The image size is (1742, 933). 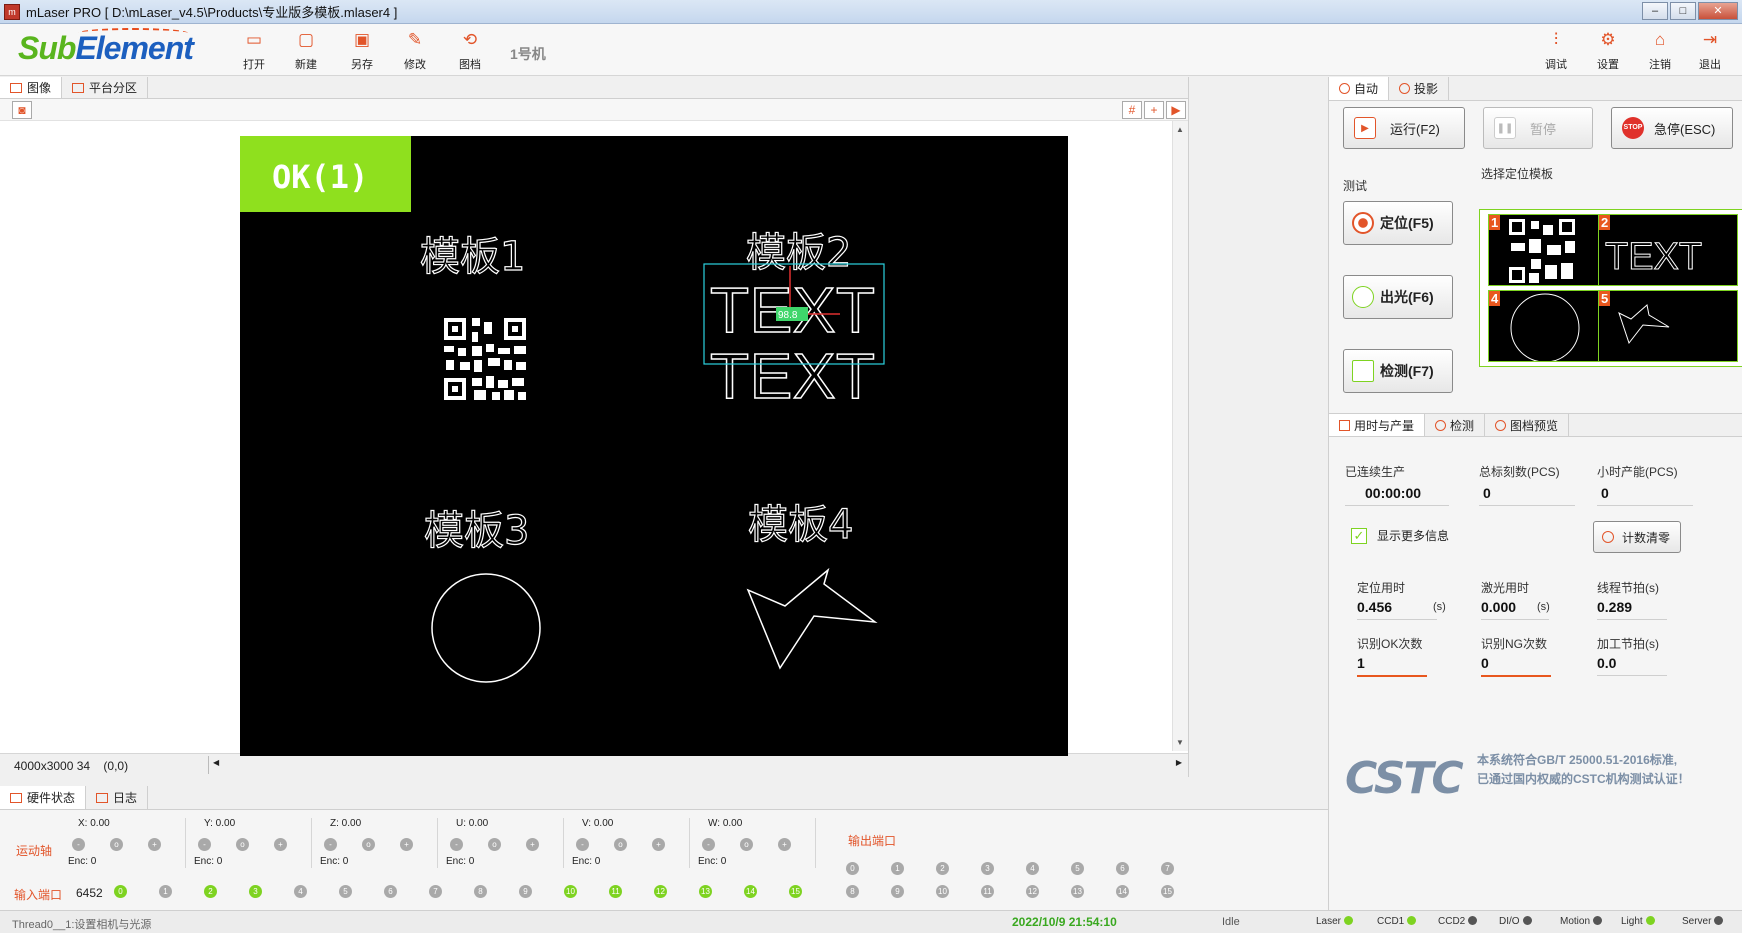 I want to click on reset-count-button: 计数清零, so click(x=1637, y=537).